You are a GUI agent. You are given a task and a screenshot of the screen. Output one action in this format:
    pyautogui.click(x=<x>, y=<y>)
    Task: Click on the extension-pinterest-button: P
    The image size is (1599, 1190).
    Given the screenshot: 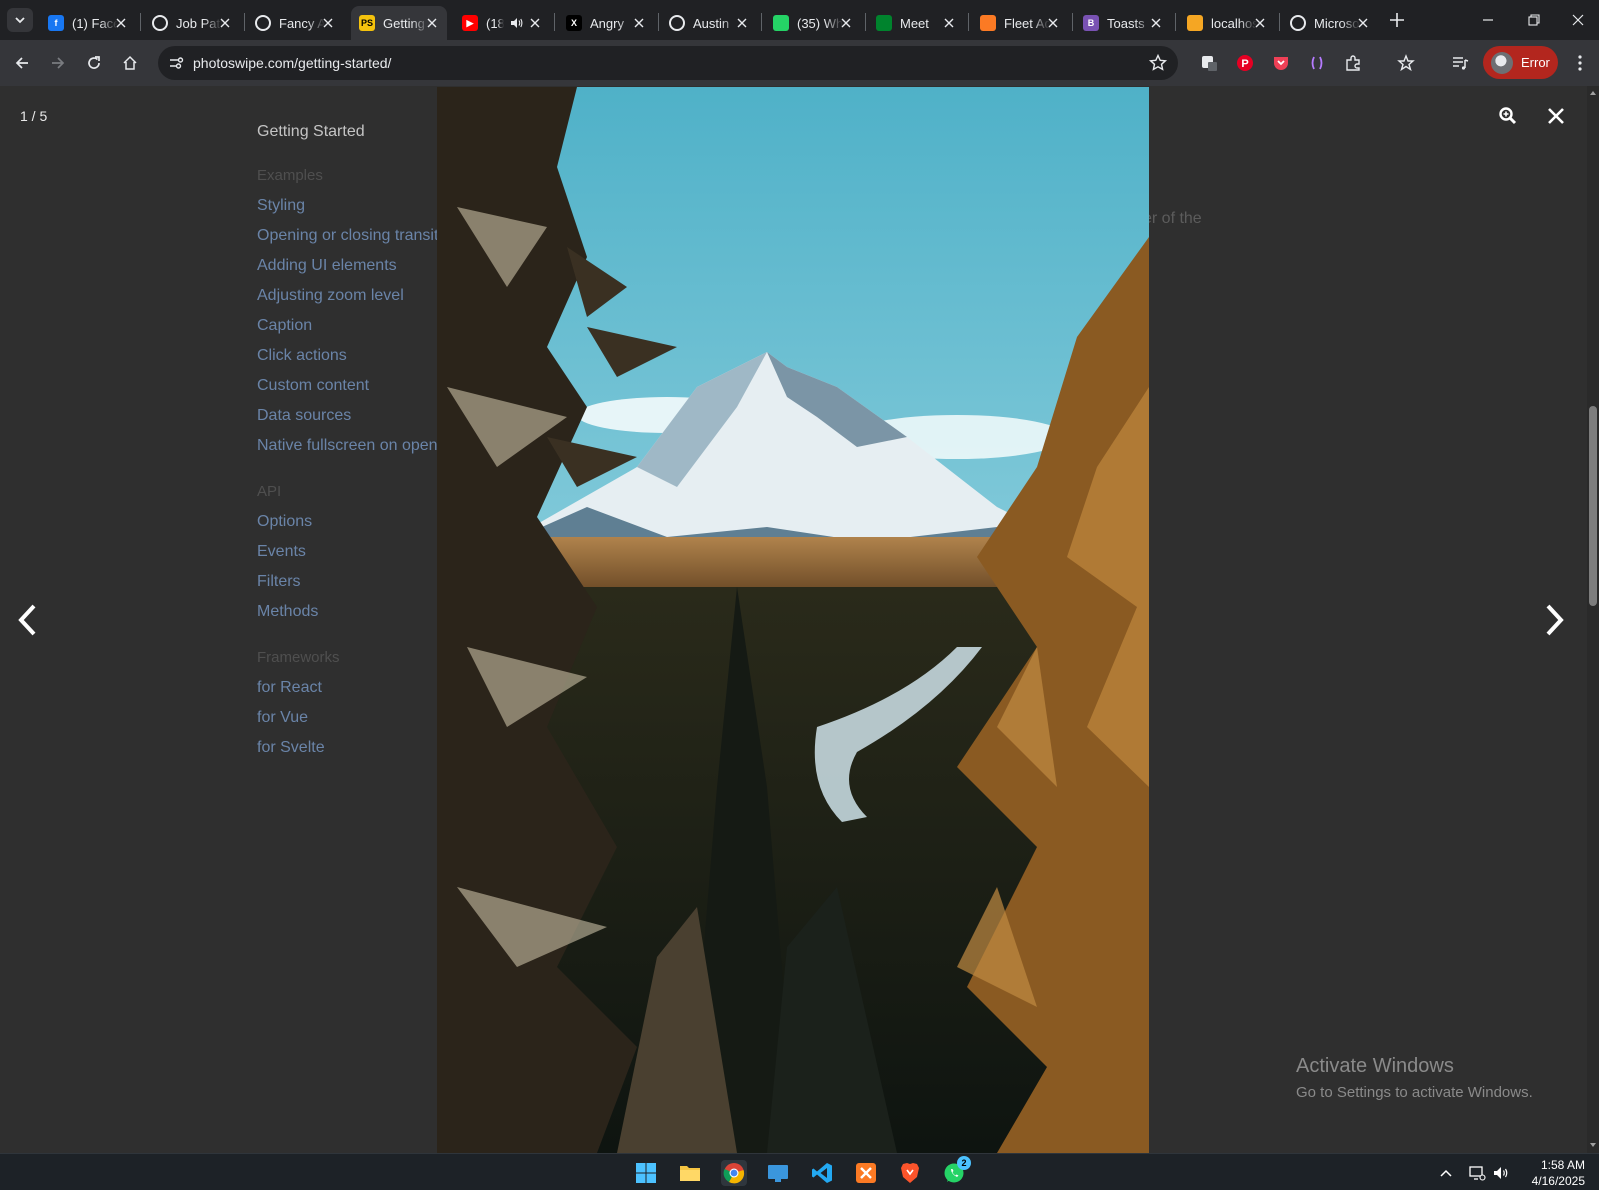 What is the action you would take?
    pyautogui.click(x=1245, y=63)
    